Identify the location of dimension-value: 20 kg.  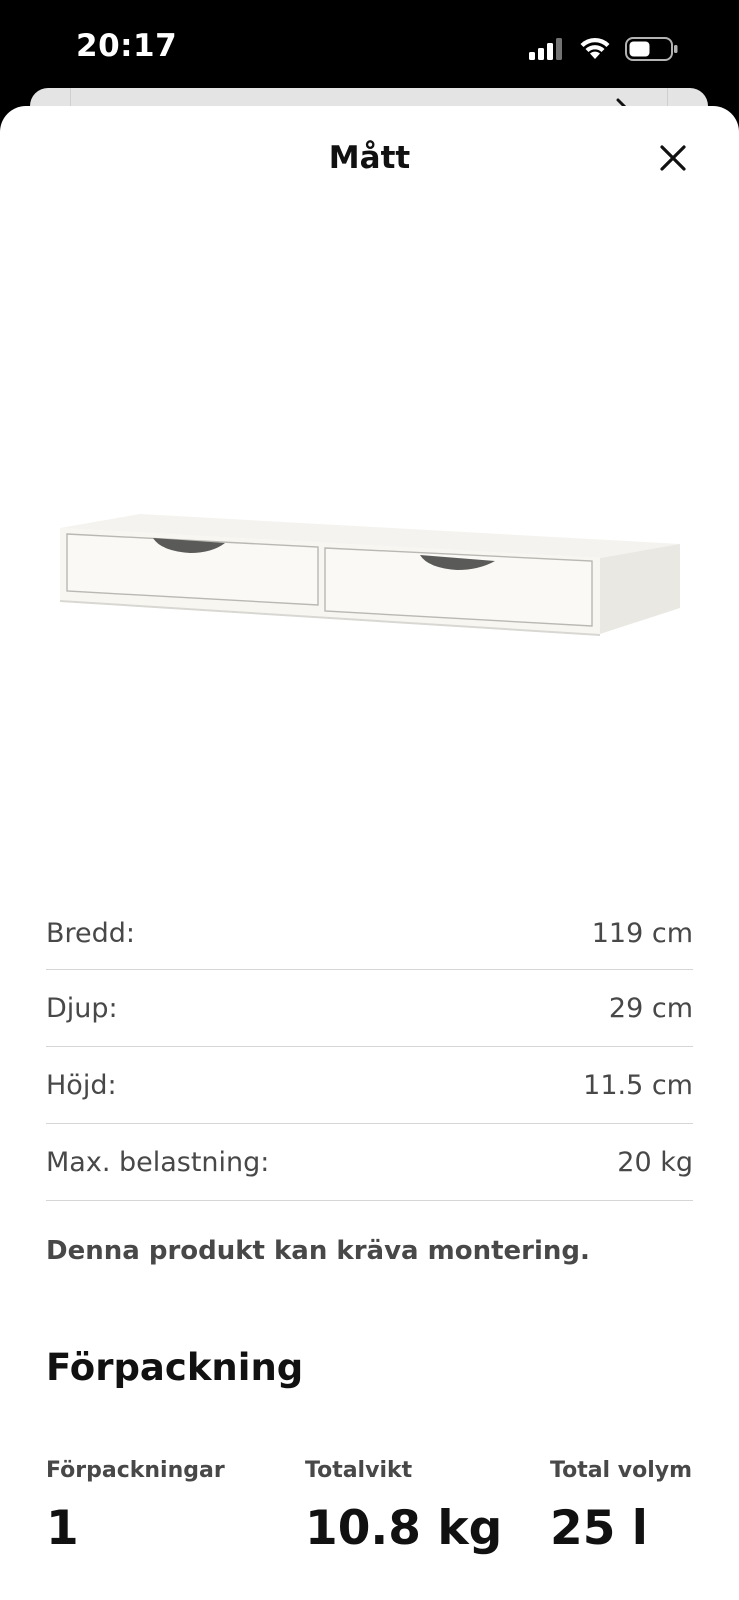
(655, 1162).